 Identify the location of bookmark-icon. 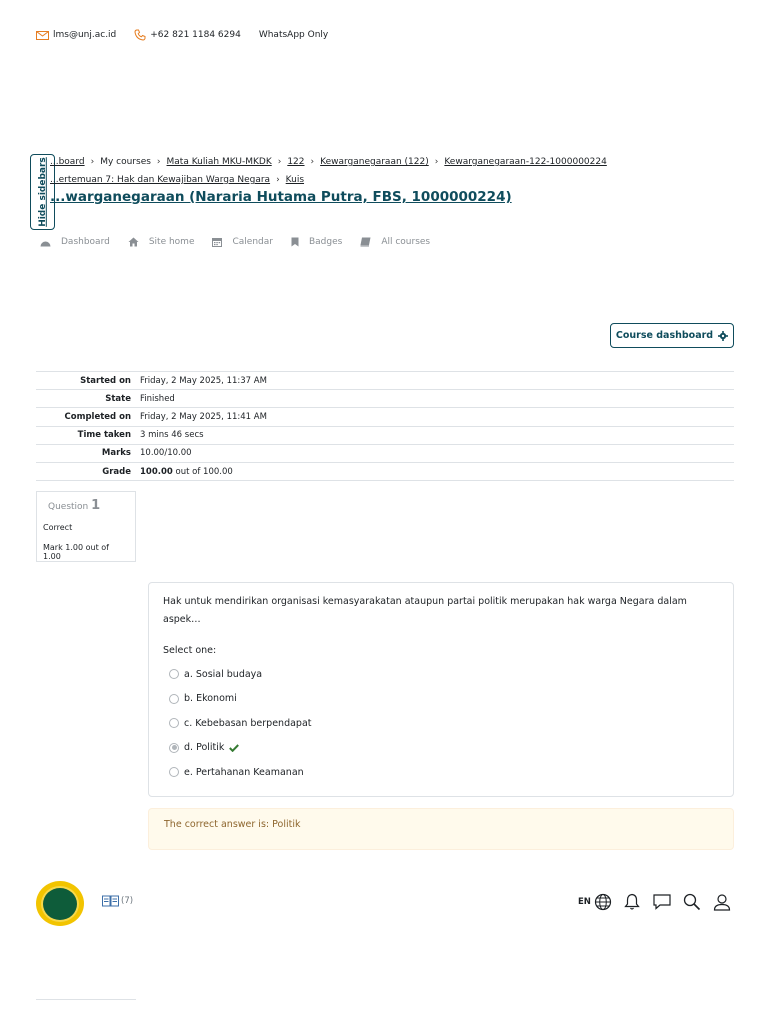
(295, 242).